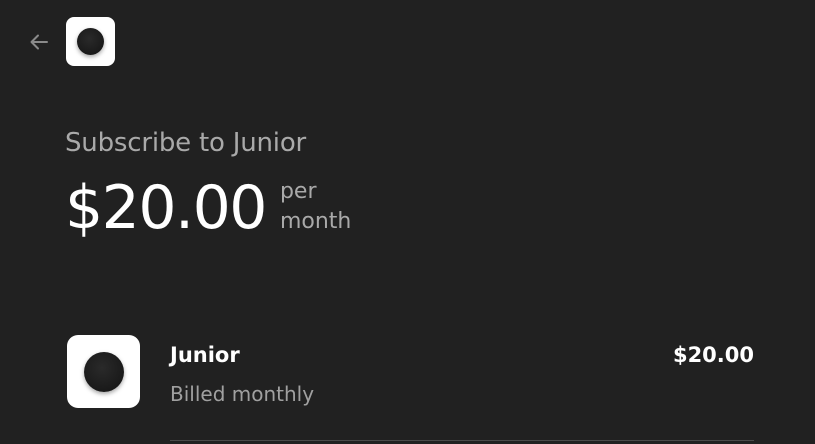  What do you see at coordinates (186, 143) in the screenshot?
I see `subscribe-title: Subscribe to Junior` at bounding box center [186, 143].